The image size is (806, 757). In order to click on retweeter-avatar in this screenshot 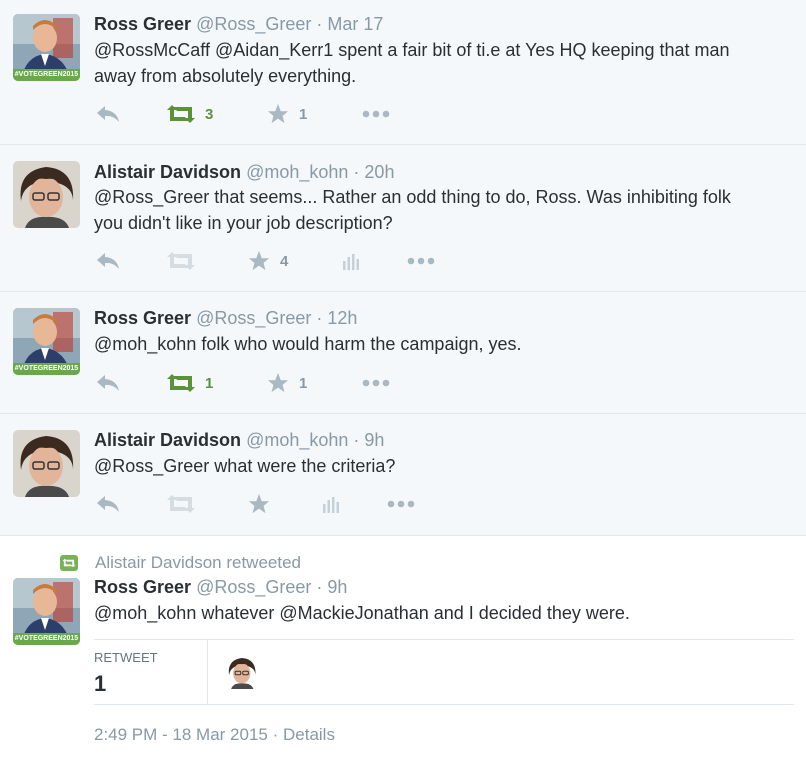, I will do `click(242, 672)`.